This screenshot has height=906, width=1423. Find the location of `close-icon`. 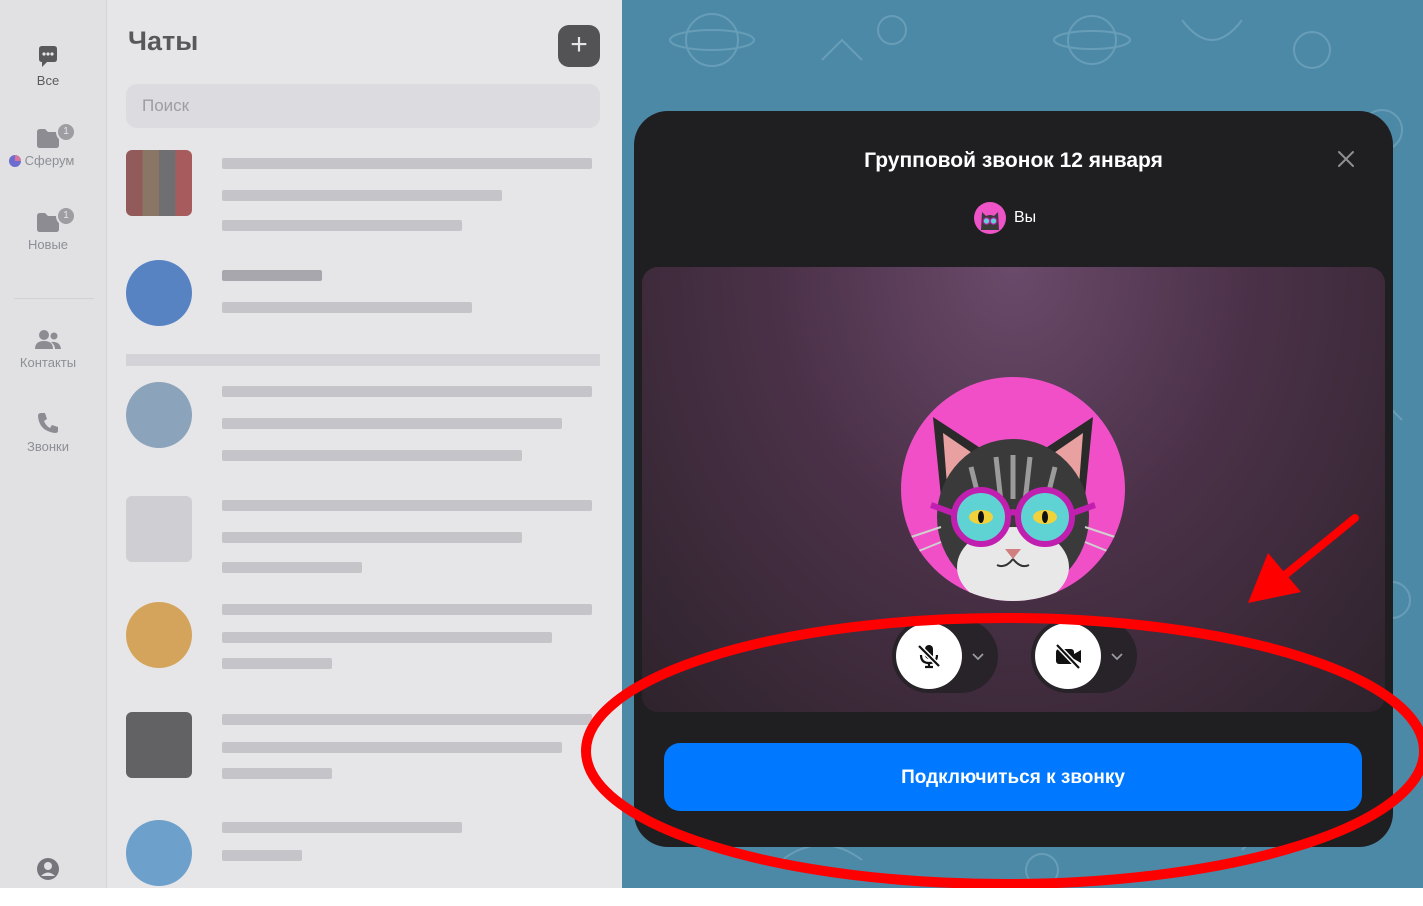

close-icon is located at coordinates (1346, 159).